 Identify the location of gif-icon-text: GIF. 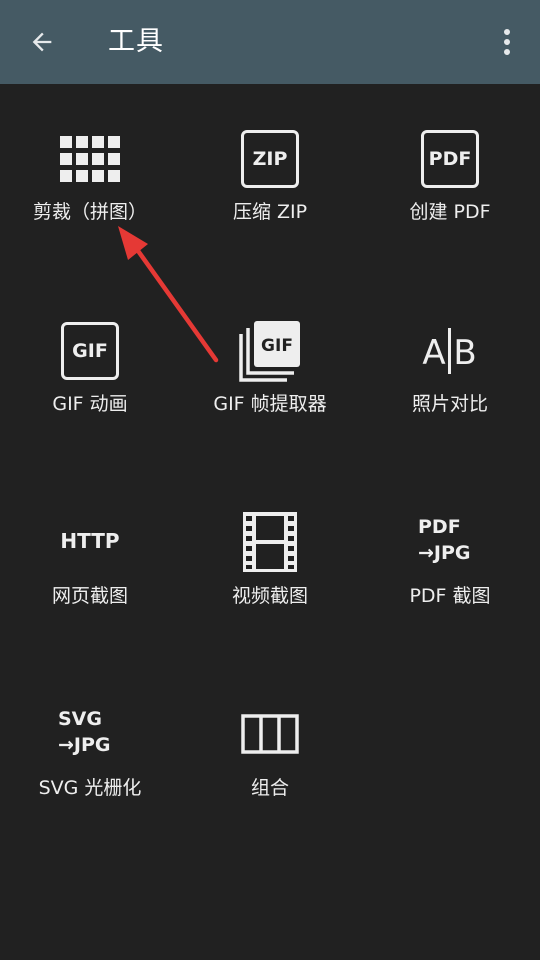
(90, 351).